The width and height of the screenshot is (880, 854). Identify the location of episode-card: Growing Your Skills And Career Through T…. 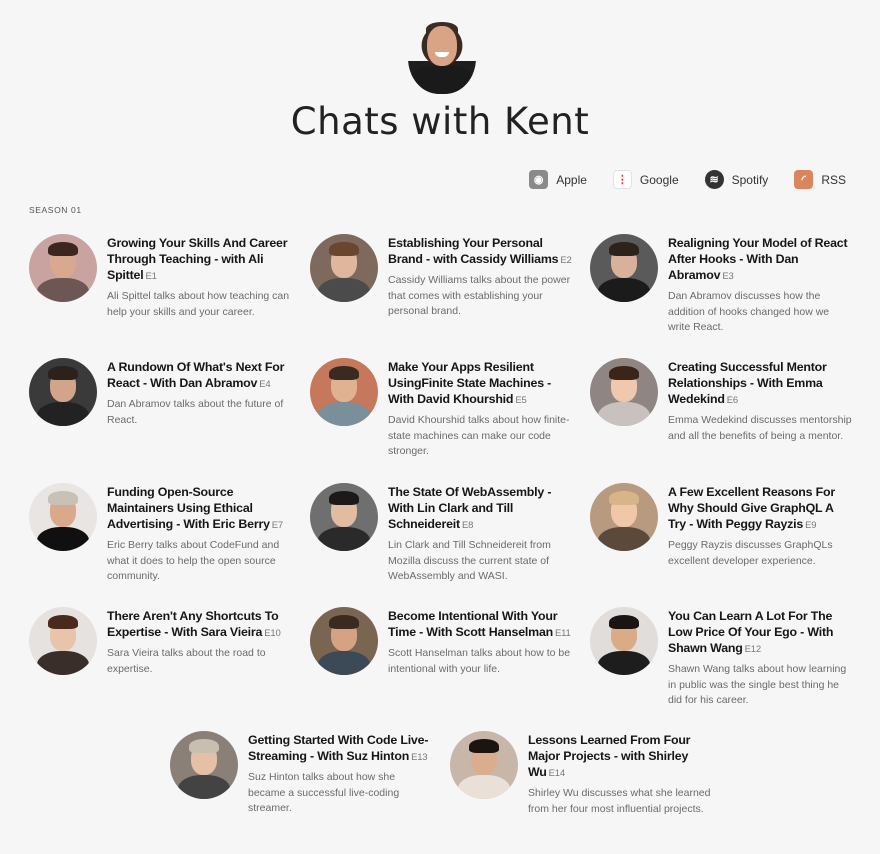
(160, 277).